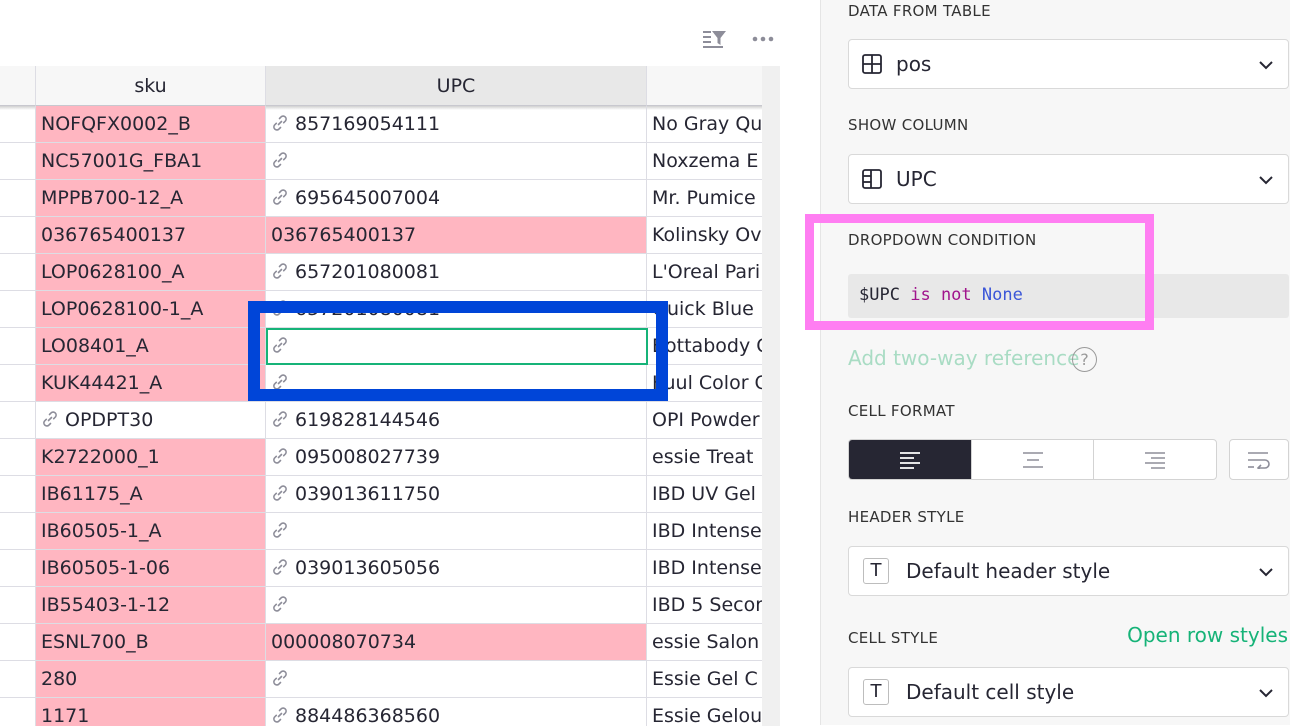  Describe the element at coordinates (1033, 459) in the screenshot. I see `align-center-button` at that location.